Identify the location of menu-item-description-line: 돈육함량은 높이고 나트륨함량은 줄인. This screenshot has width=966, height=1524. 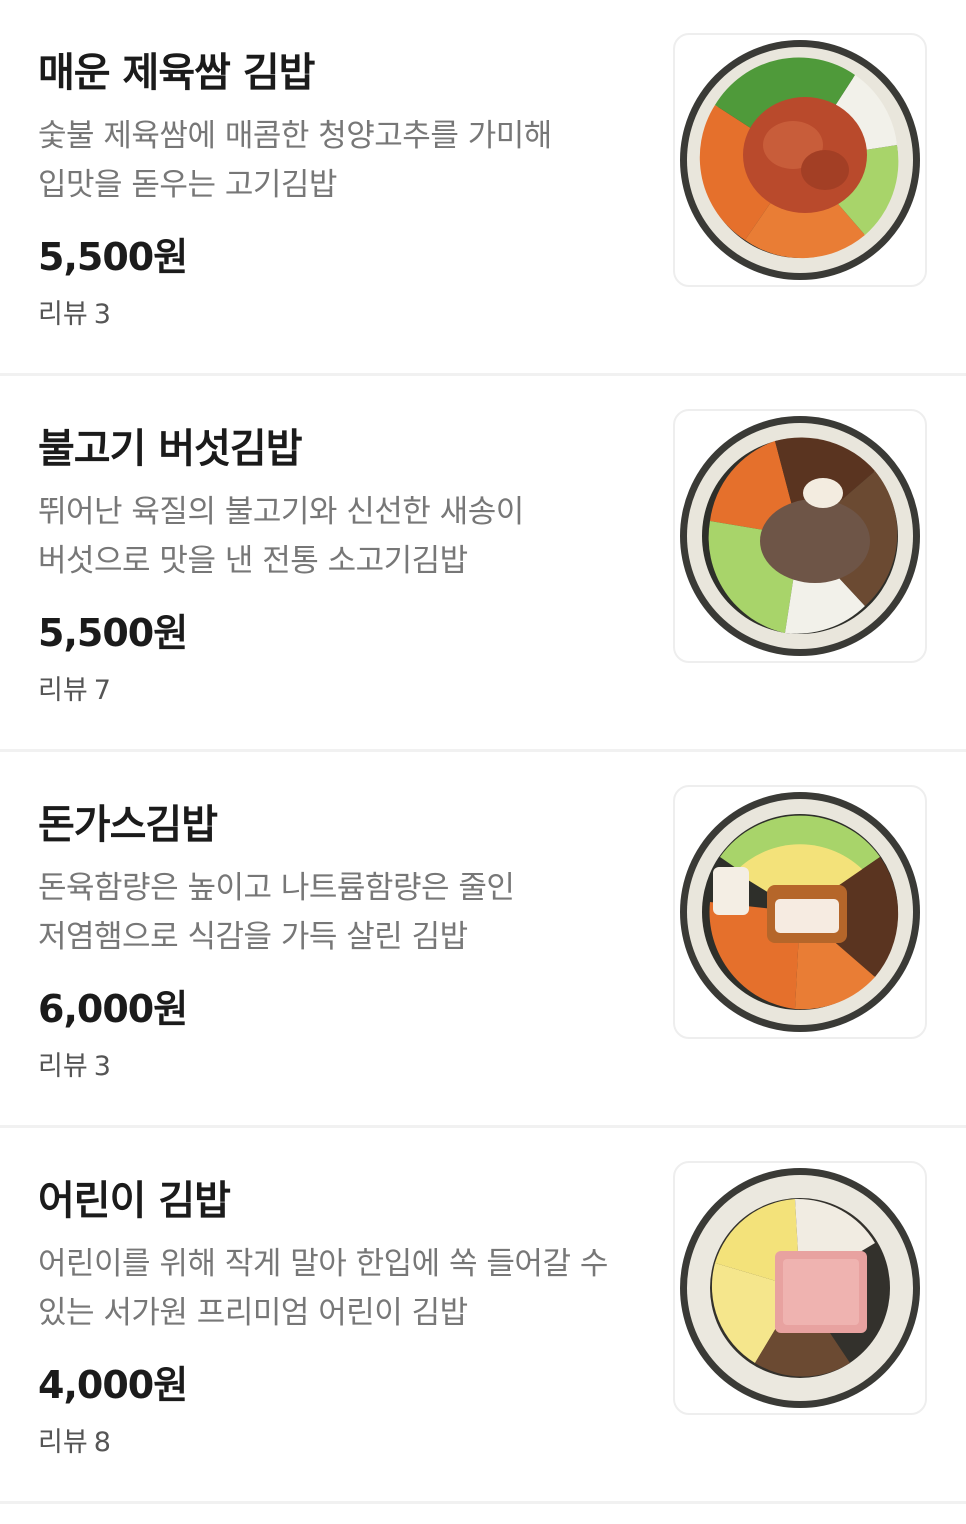
(276, 888).